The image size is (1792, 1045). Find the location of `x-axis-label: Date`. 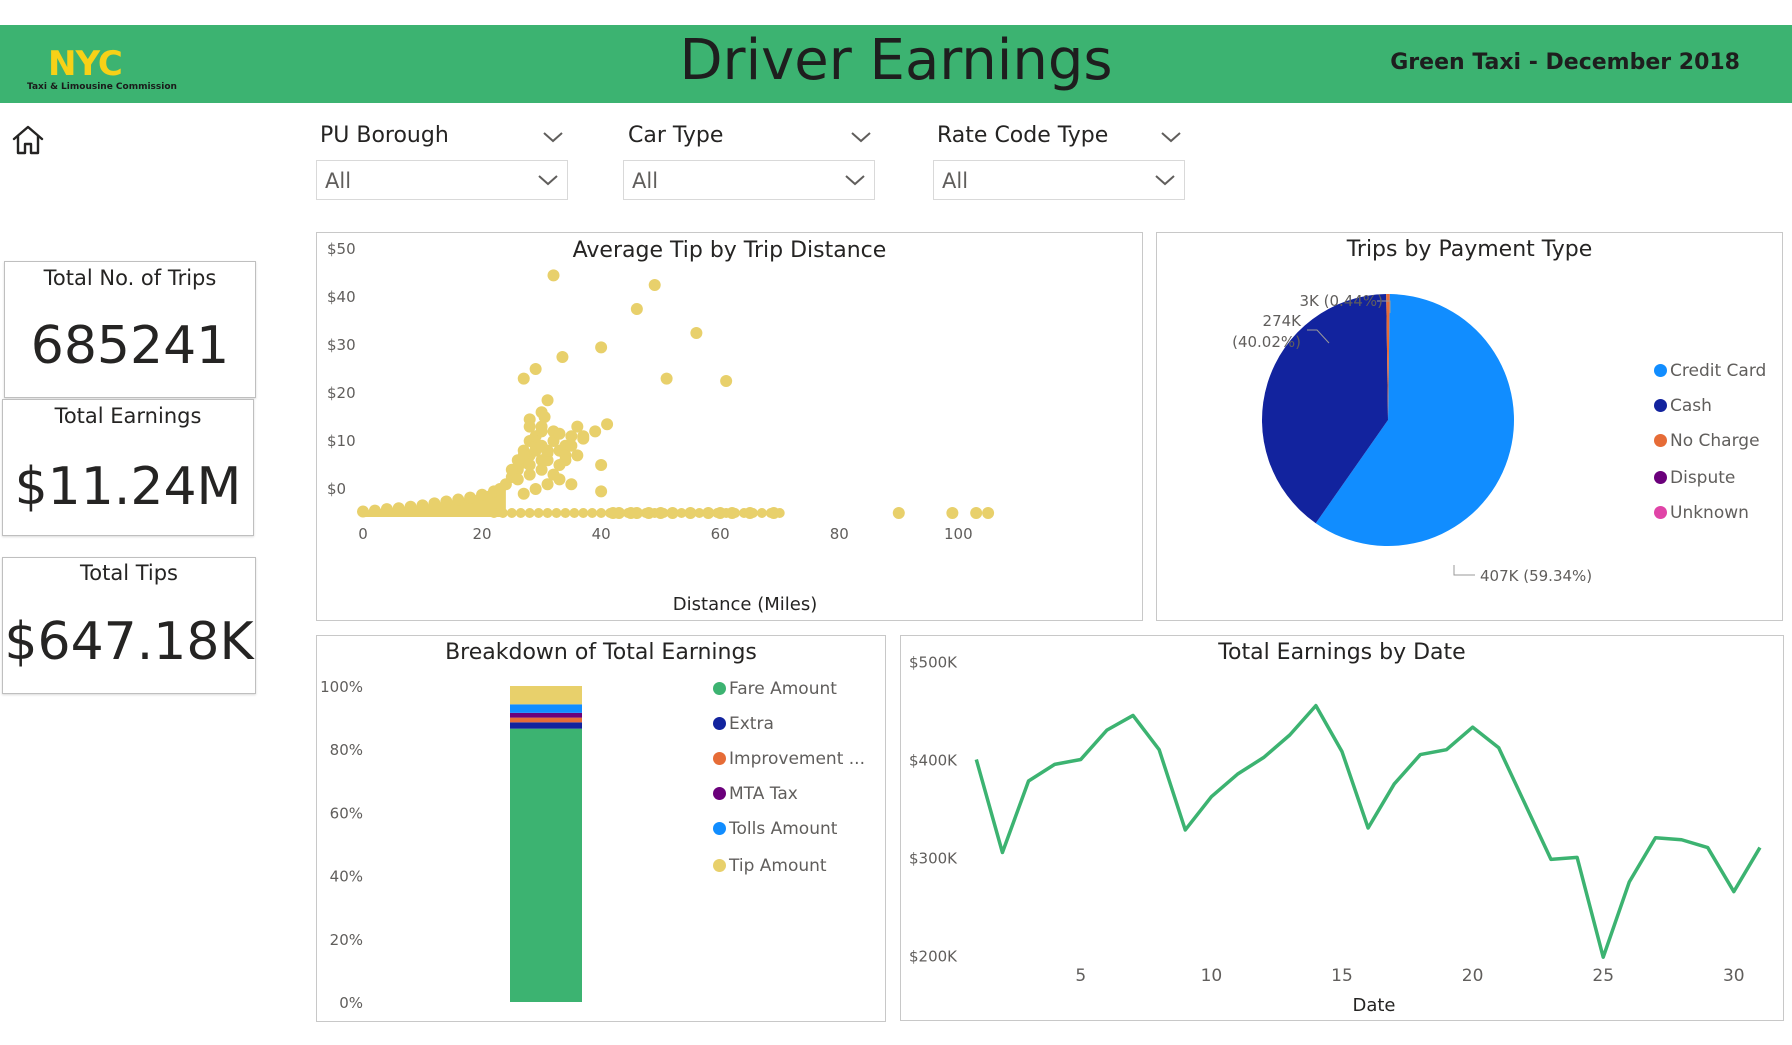

x-axis-label: Date is located at coordinates (1373, 1005).